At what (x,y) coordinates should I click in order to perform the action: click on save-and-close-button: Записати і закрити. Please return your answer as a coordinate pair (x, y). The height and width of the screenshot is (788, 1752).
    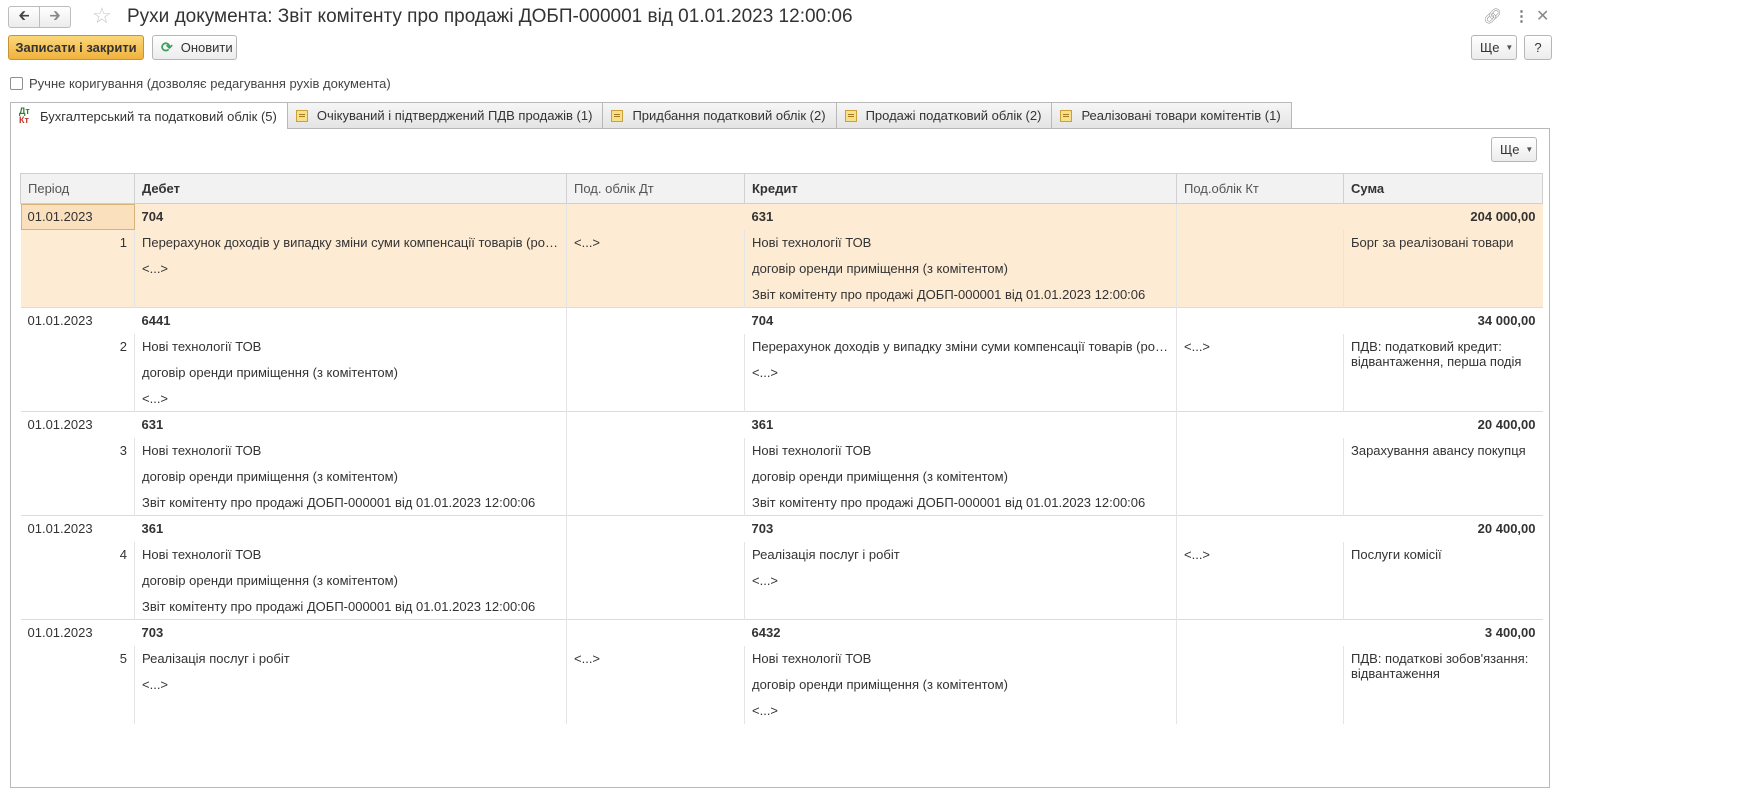
    Looking at the image, I should click on (76, 47).